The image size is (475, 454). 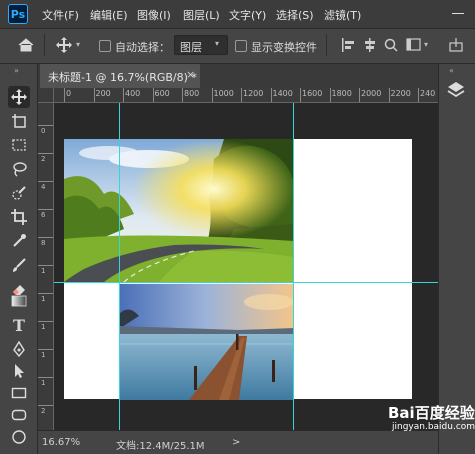 I want to click on crop-tool, so click(x=19, y=217).